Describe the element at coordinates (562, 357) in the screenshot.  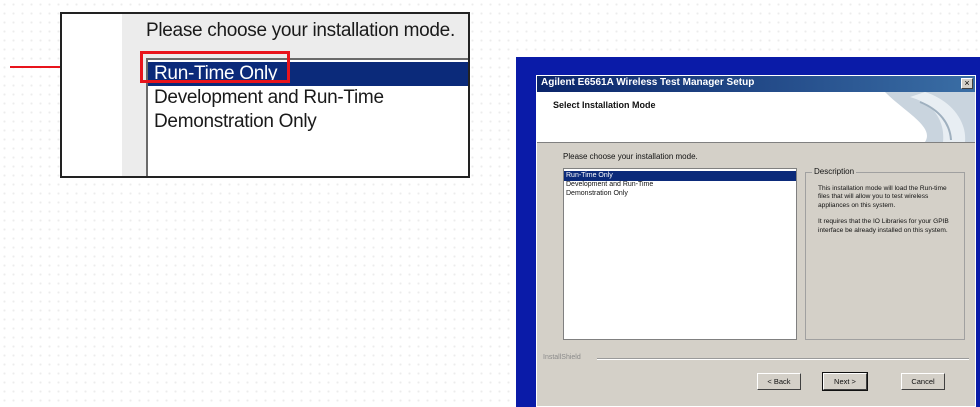
I see `installshield-label: InstallShield` at that location.